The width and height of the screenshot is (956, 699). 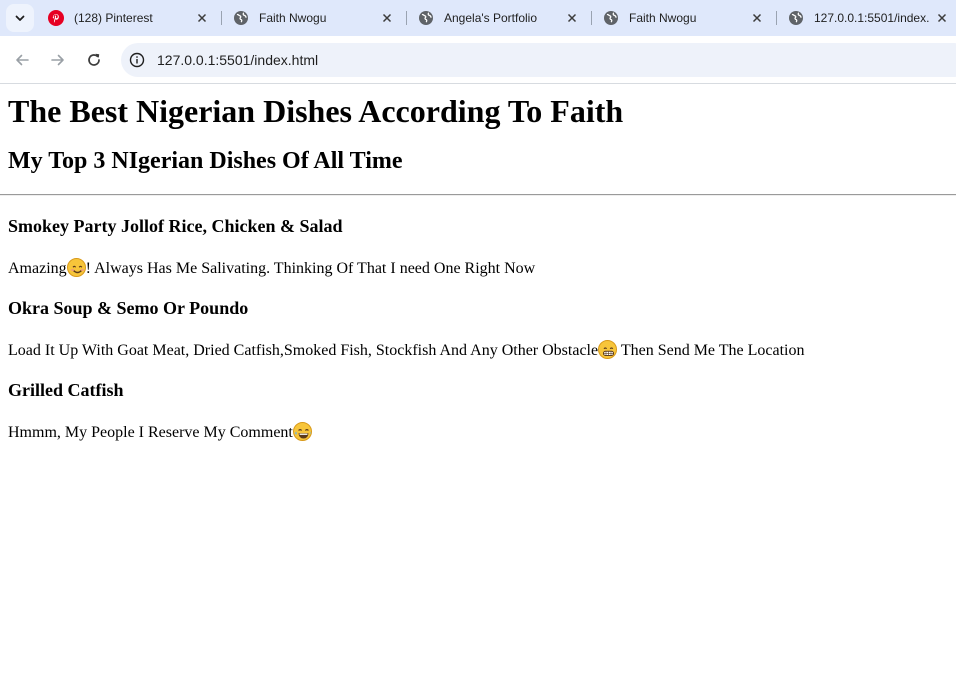 I want to click on back-arrow-icon, so click(x=22, y=60).